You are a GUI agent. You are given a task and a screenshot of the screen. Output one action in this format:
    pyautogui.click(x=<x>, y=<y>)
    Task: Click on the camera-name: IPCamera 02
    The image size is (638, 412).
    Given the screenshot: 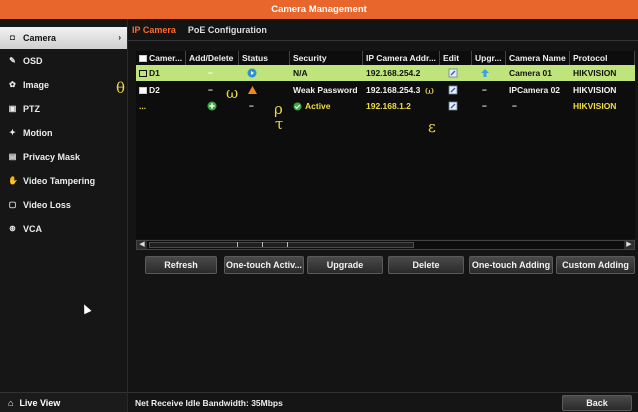 What is the action you would take?
    pyautogui.click(x=535, y=90)
    